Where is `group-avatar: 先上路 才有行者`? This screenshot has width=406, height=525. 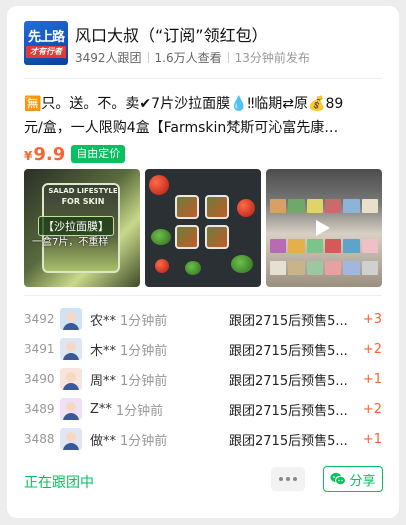 group-avatar: 先上路 才有行者 is located at coordinates (46, 43).